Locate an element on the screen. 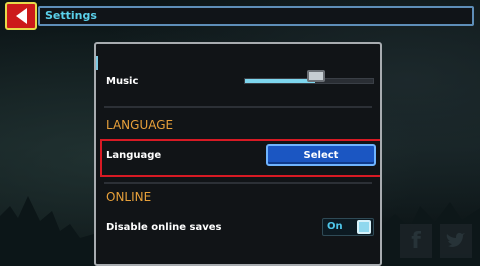 Image resolution: width=480 pixels, height=266 pixels. online-section-title: ONLINE is located at coordinates (129, 197).